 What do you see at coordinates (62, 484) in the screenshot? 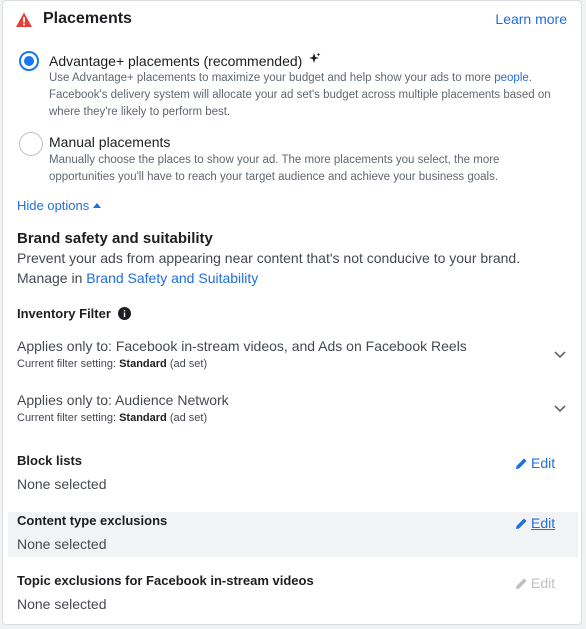
I see `block-lists-value: None selected` at bounding box center [62, 484].